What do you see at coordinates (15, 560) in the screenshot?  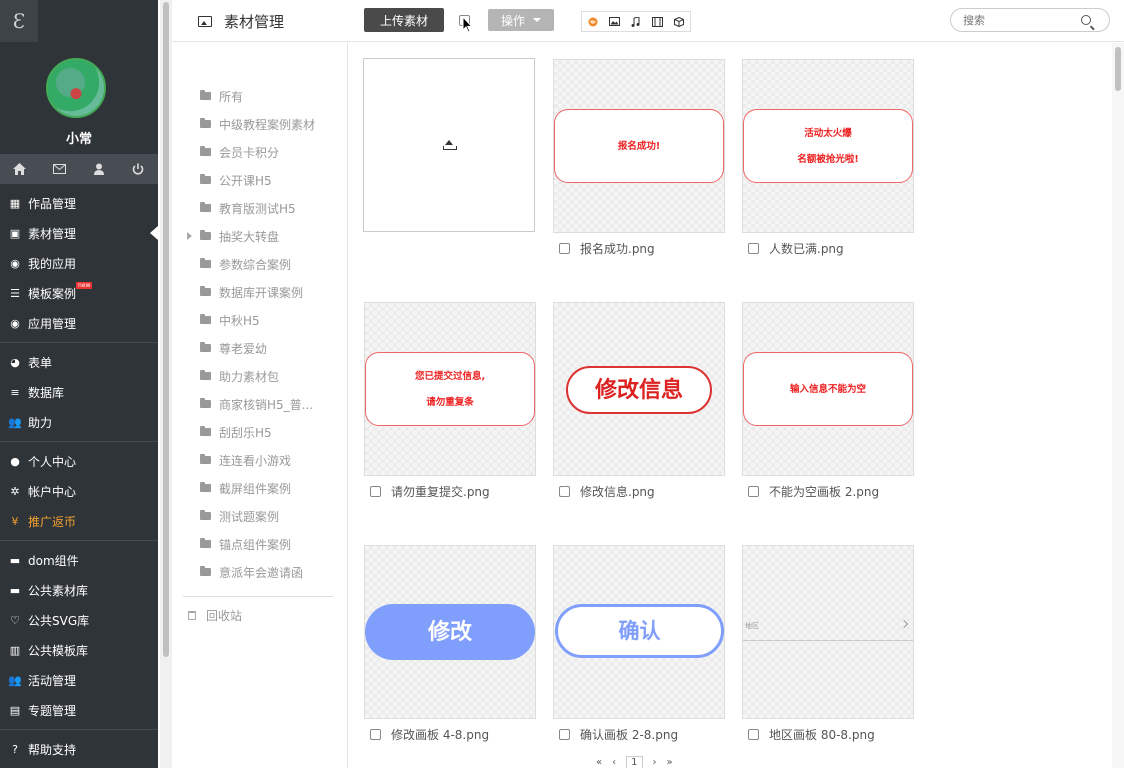 I see `briefcase-icon: ▬` at bounding box center [15, 560].